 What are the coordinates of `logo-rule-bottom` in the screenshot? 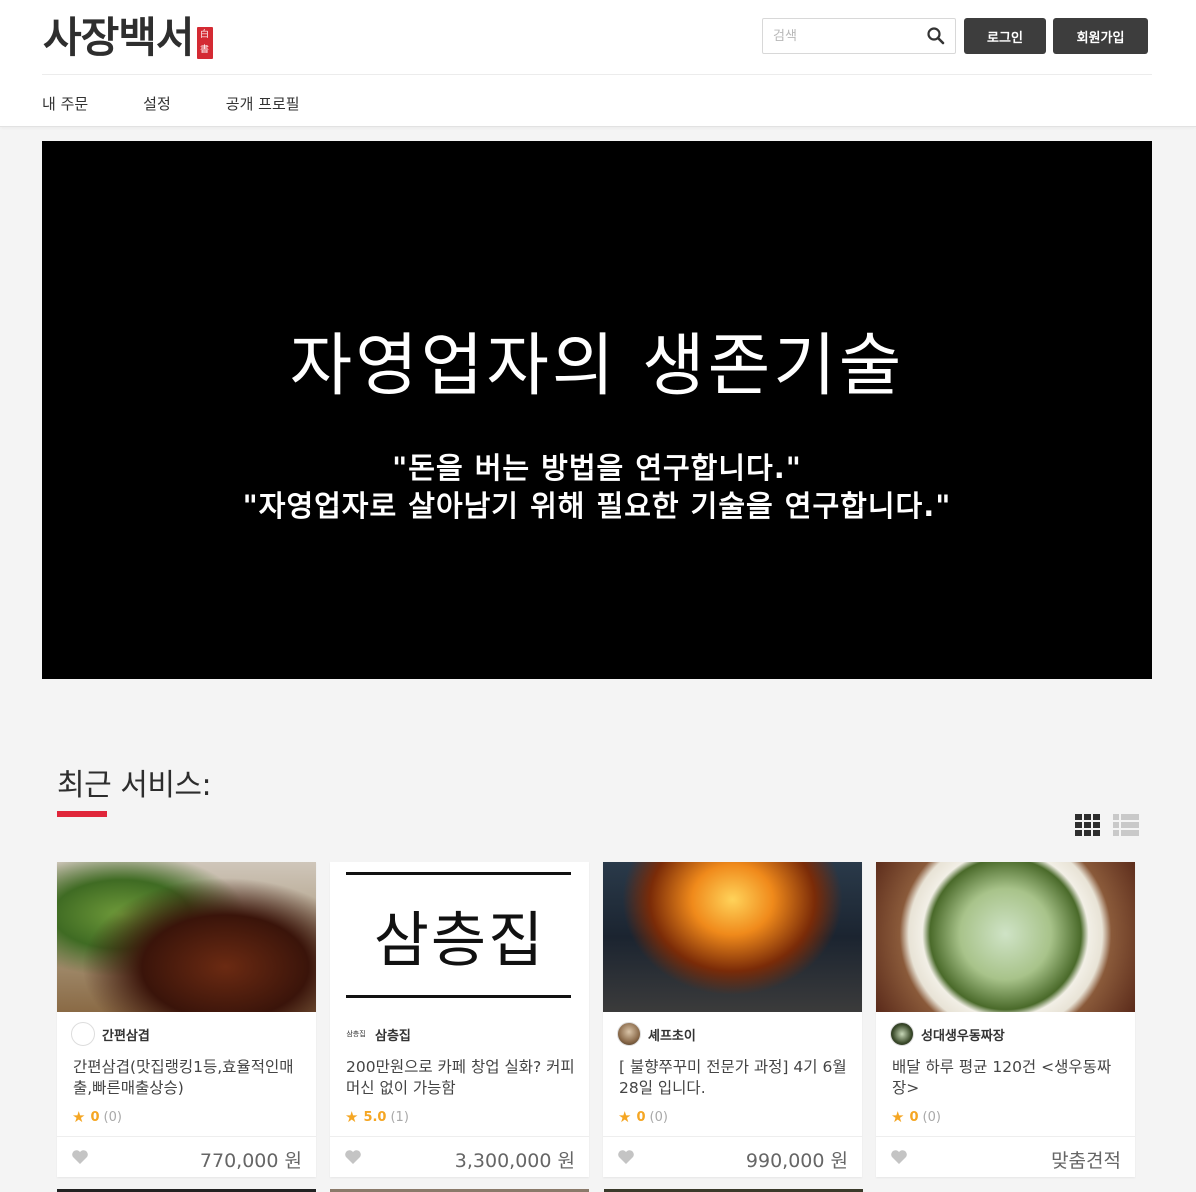 It's located at (458, 996).